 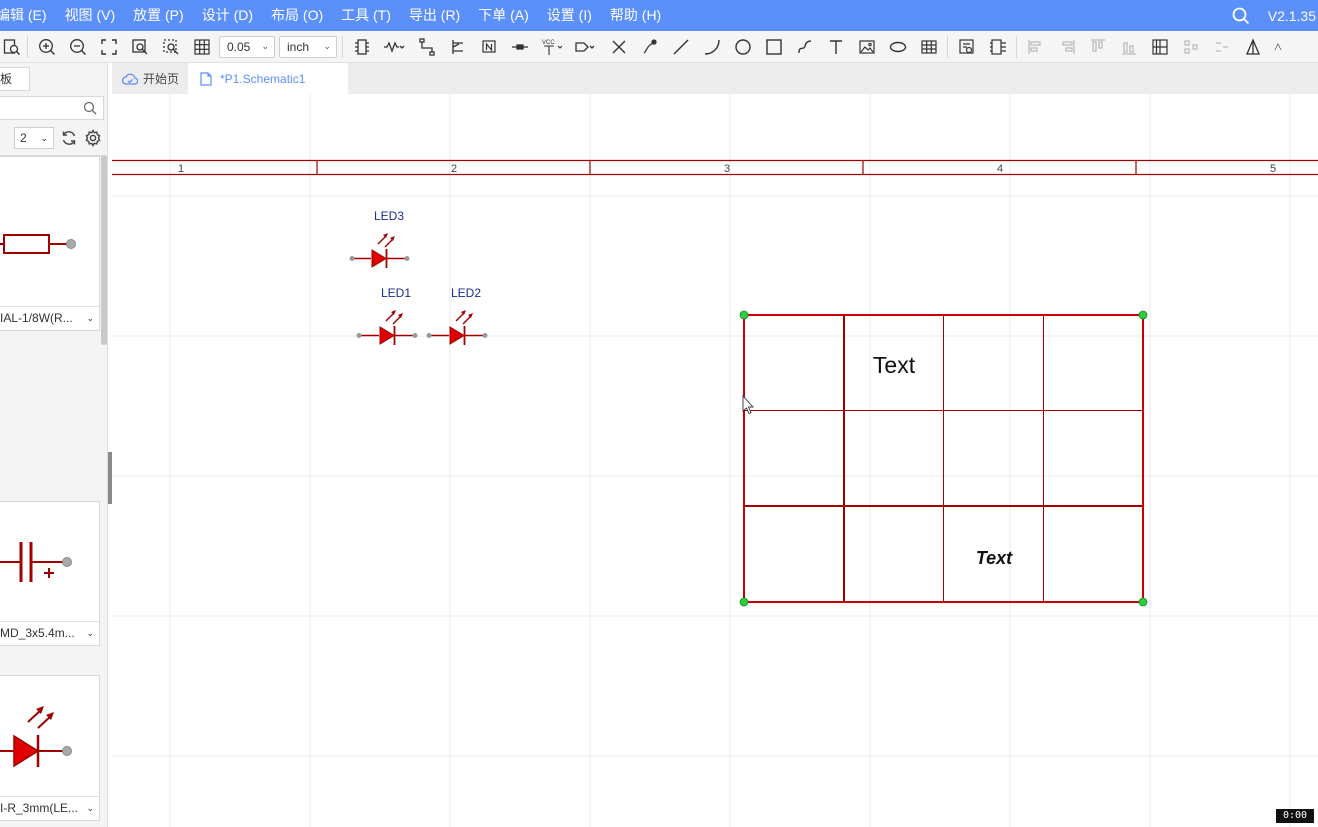 What do you see at coordinates (1291, 15) in the screenshot?
I see `version-label: V2.1.35` at bounding box center [1291, 15].